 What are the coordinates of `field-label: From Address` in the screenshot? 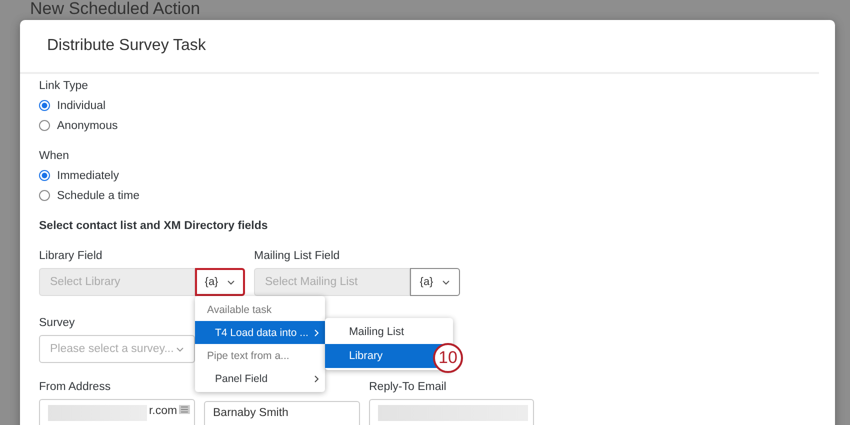 It's located at (75, 387).